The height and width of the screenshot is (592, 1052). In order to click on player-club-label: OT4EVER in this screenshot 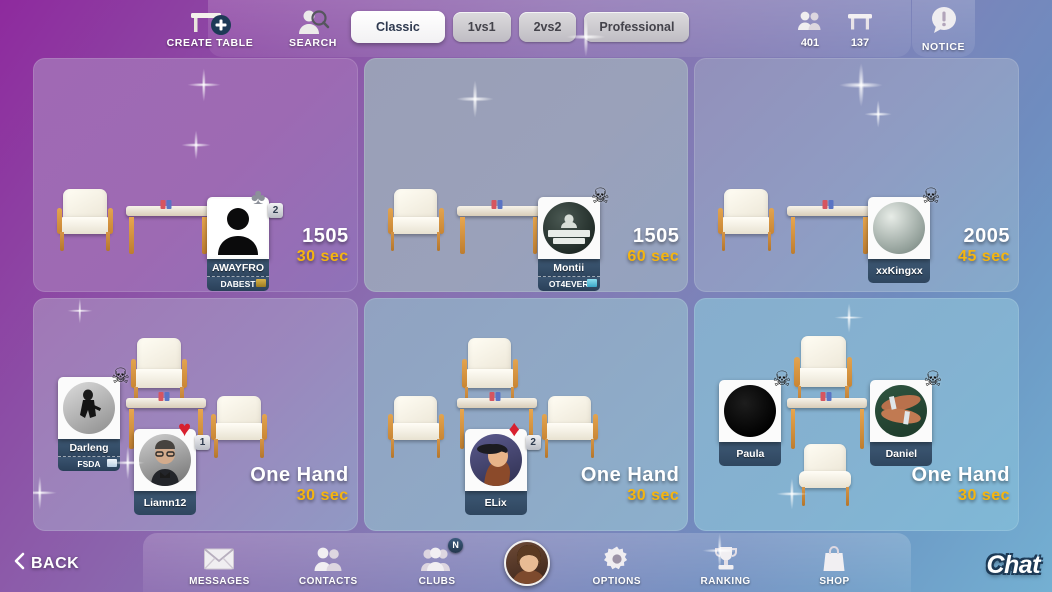, I will do `click(568, 284)`.